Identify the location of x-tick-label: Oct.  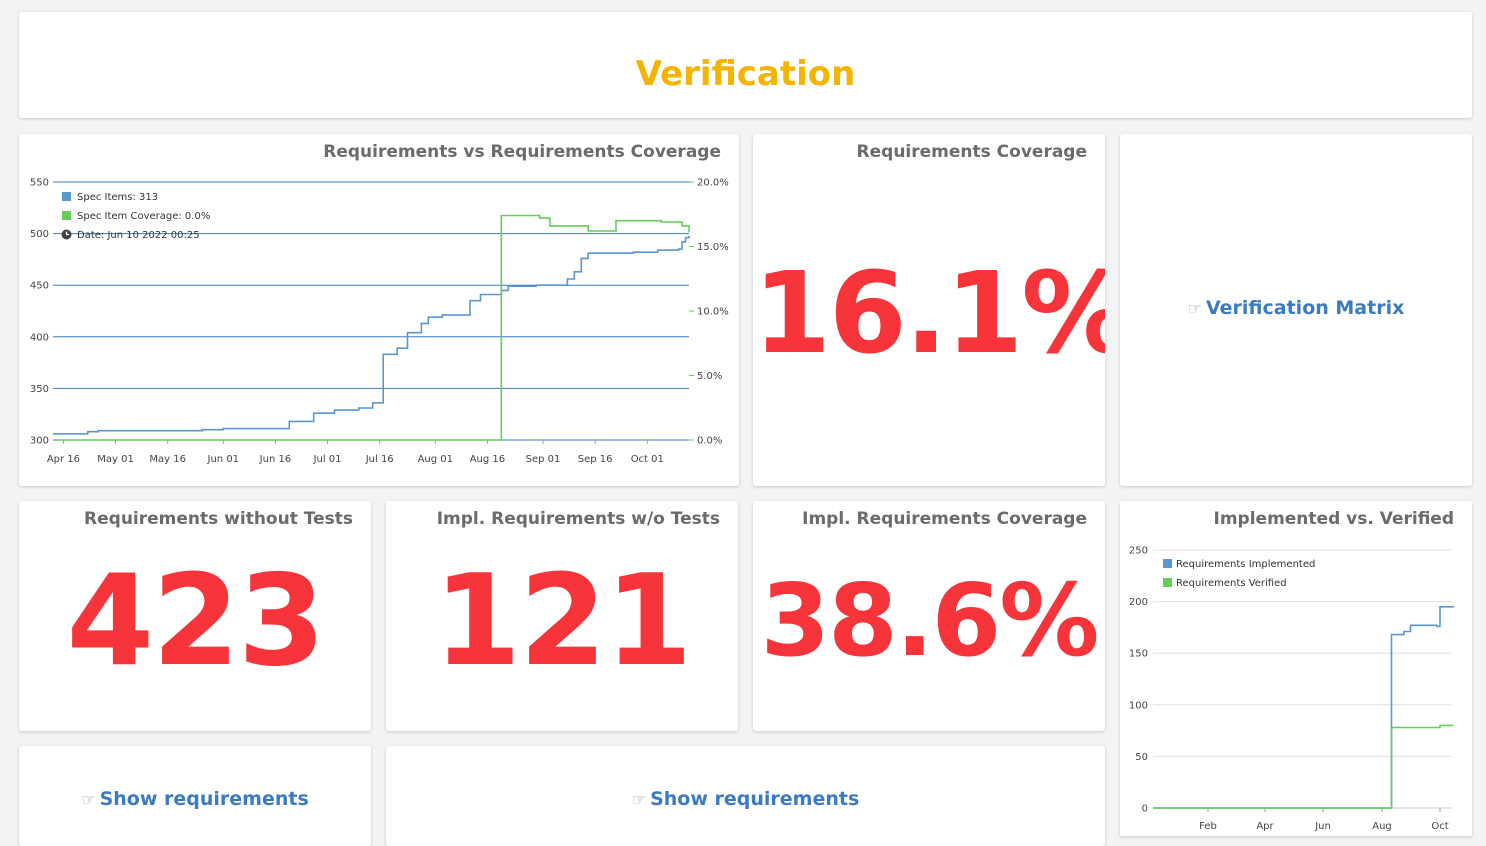
(1439, 826).